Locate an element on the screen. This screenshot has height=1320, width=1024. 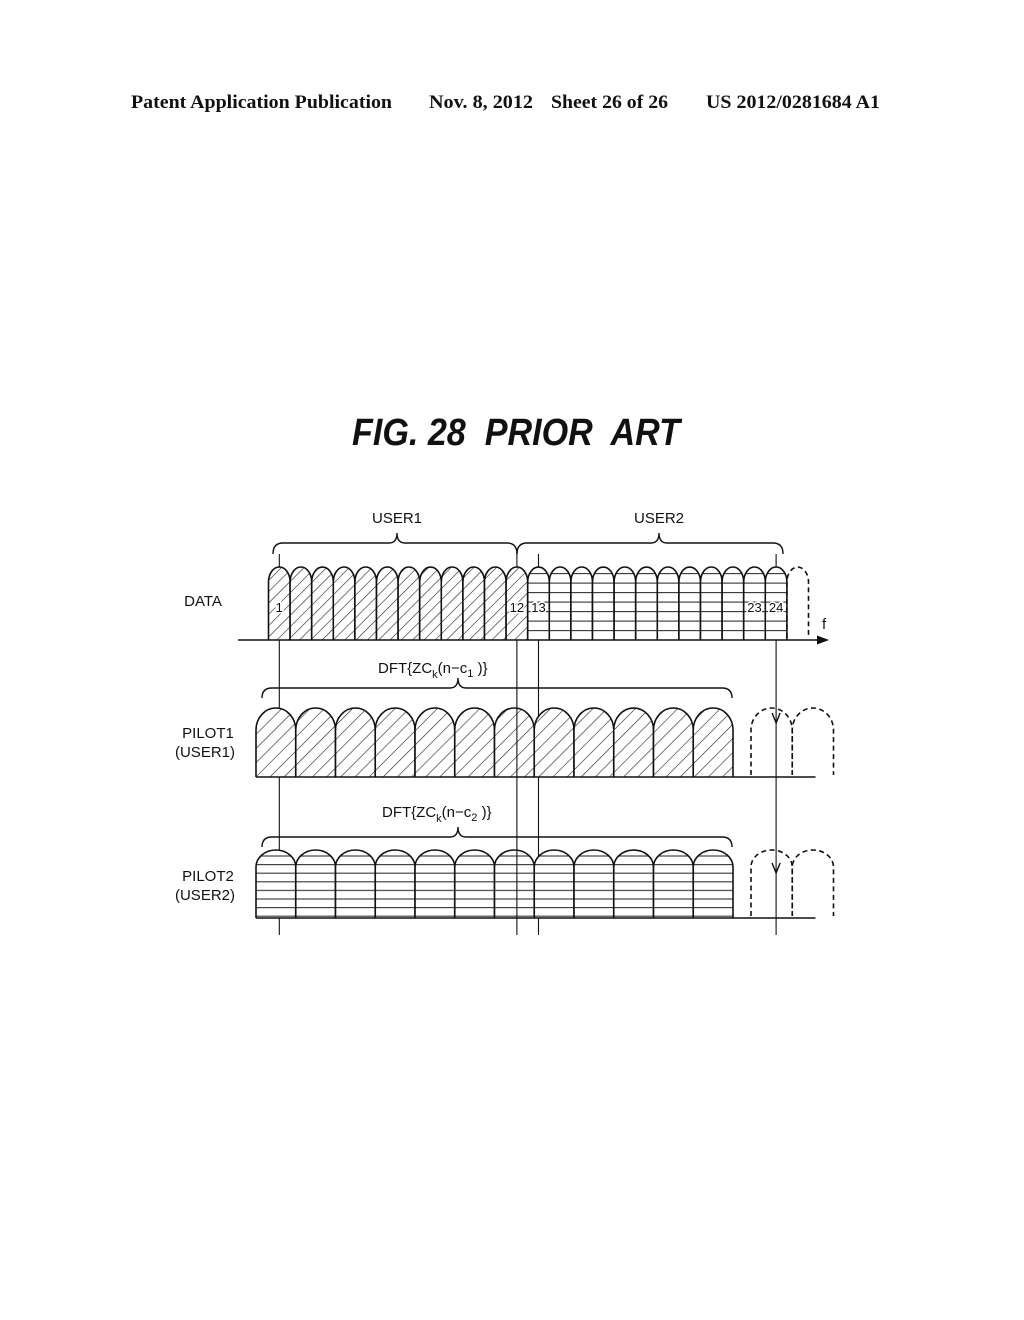
subcarrier-number: 1 is located at coordinates (279, 607).